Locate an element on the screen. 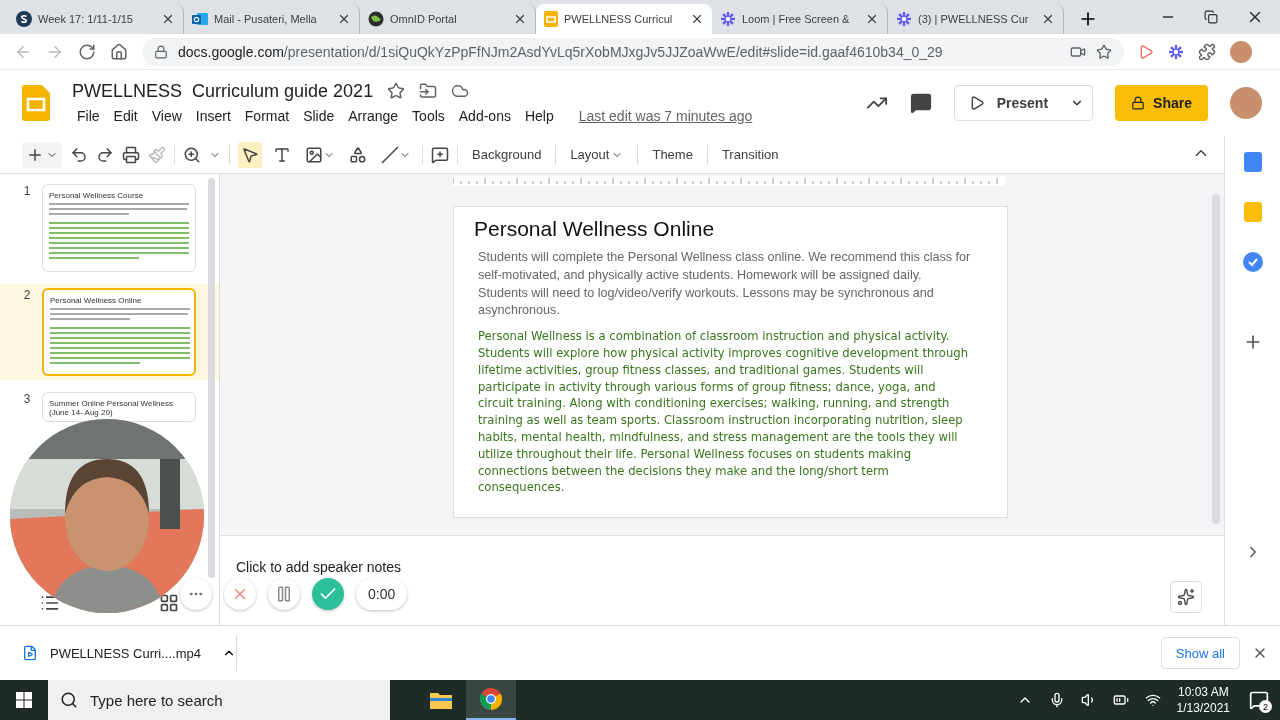  explore-button is located at coordinates (1186, 597).